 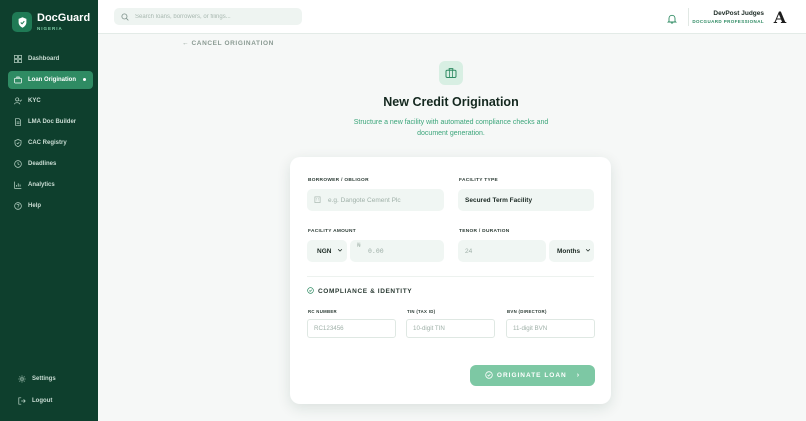 I want to click on bvn-field: 11-digit BVN, so click(x=550, y=328).